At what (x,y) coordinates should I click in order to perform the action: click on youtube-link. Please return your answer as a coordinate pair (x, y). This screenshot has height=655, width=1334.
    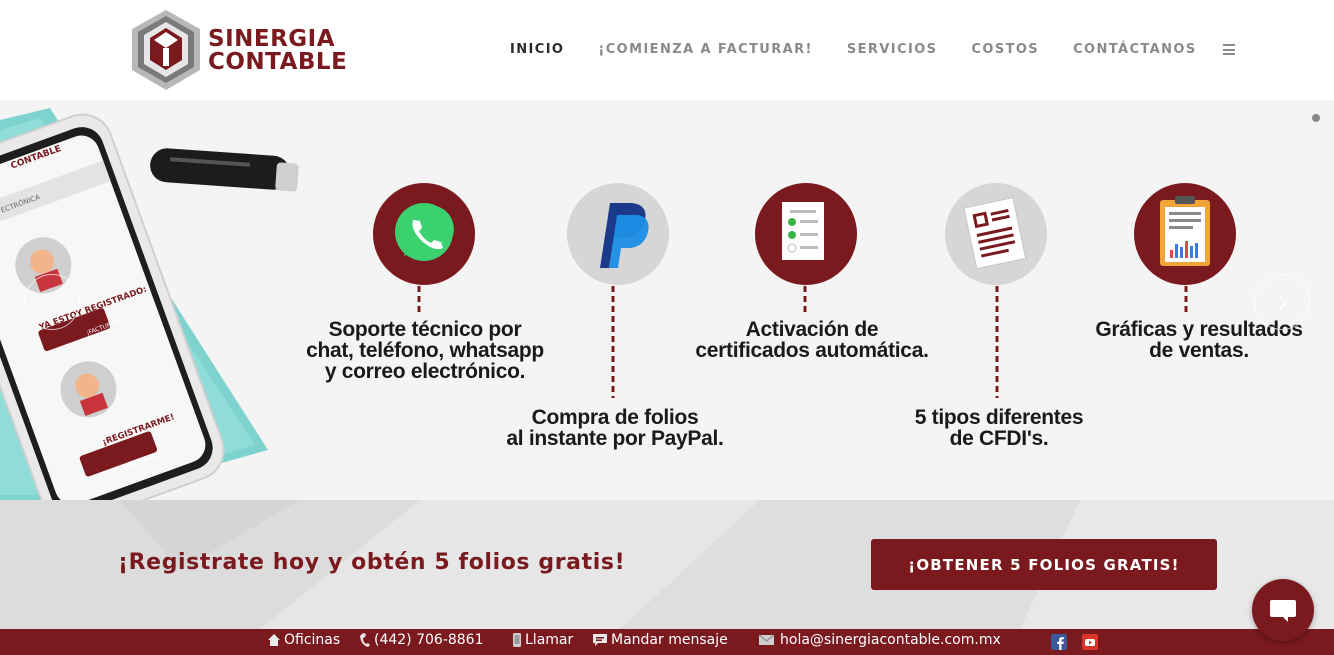
    Looking at the image, I should click on (1090, 642).